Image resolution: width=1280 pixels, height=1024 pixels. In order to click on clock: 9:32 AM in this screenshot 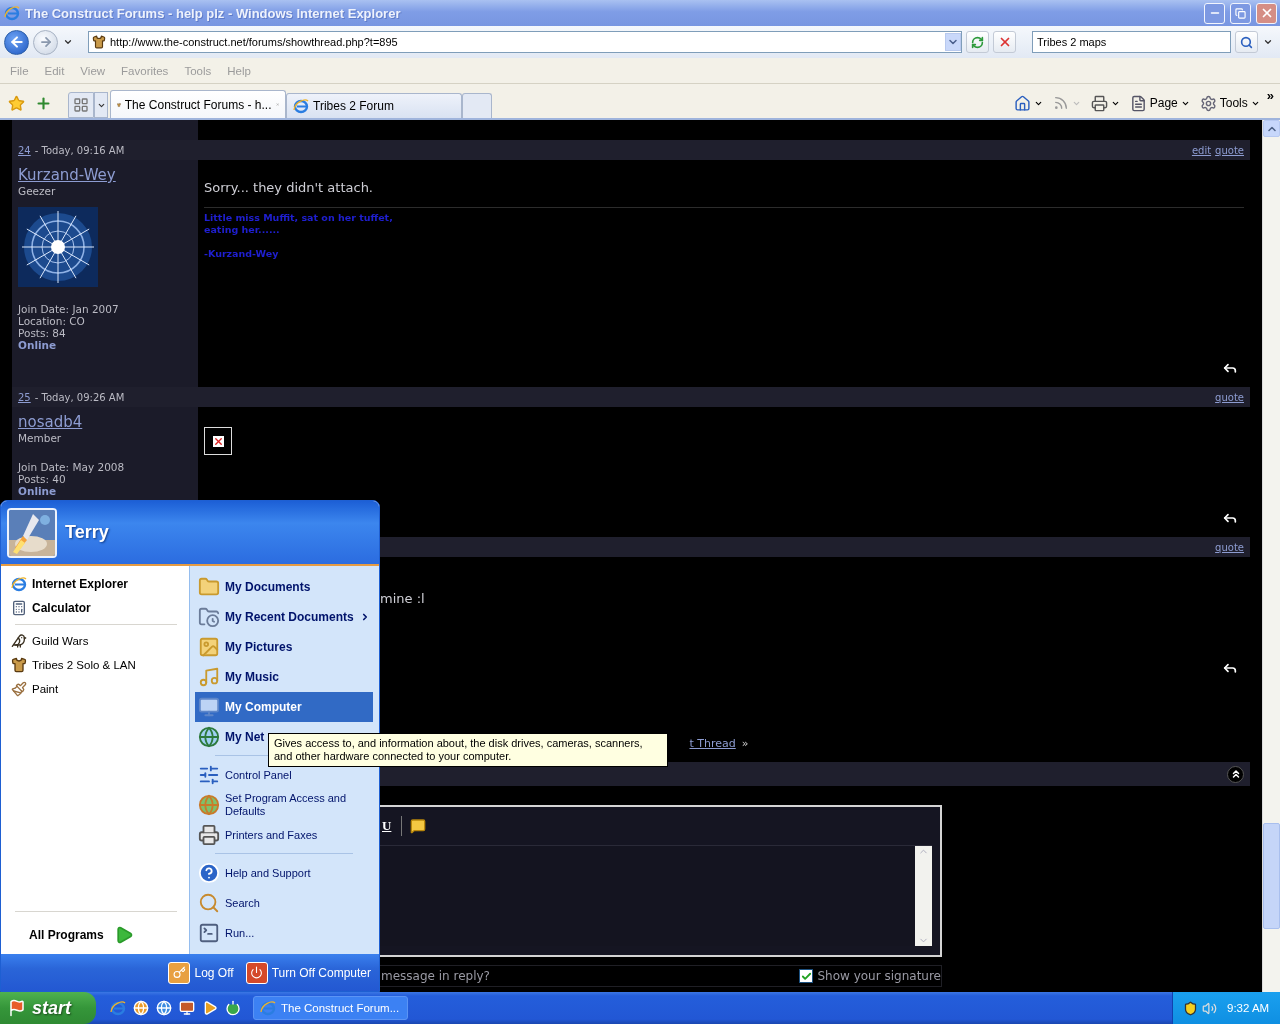, I will do `click(1248, 1008)`.